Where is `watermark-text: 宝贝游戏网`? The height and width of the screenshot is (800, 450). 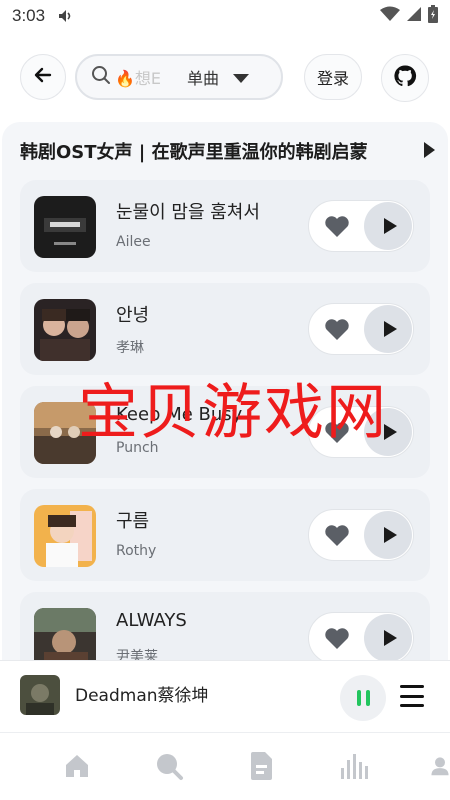 watermark-text: 宝贝游戏网 is located at coordinates (233, 413).